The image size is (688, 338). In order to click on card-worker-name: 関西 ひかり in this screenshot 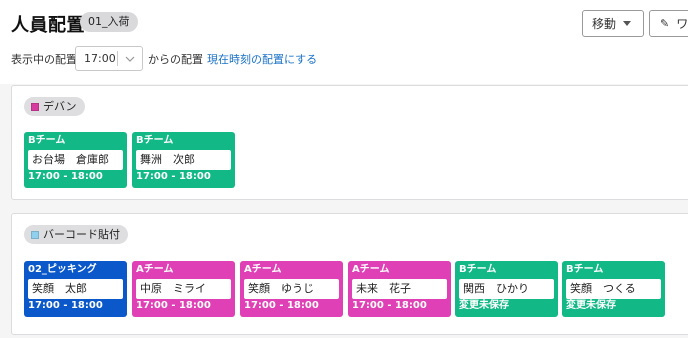, I will do `click(506, 289)`.